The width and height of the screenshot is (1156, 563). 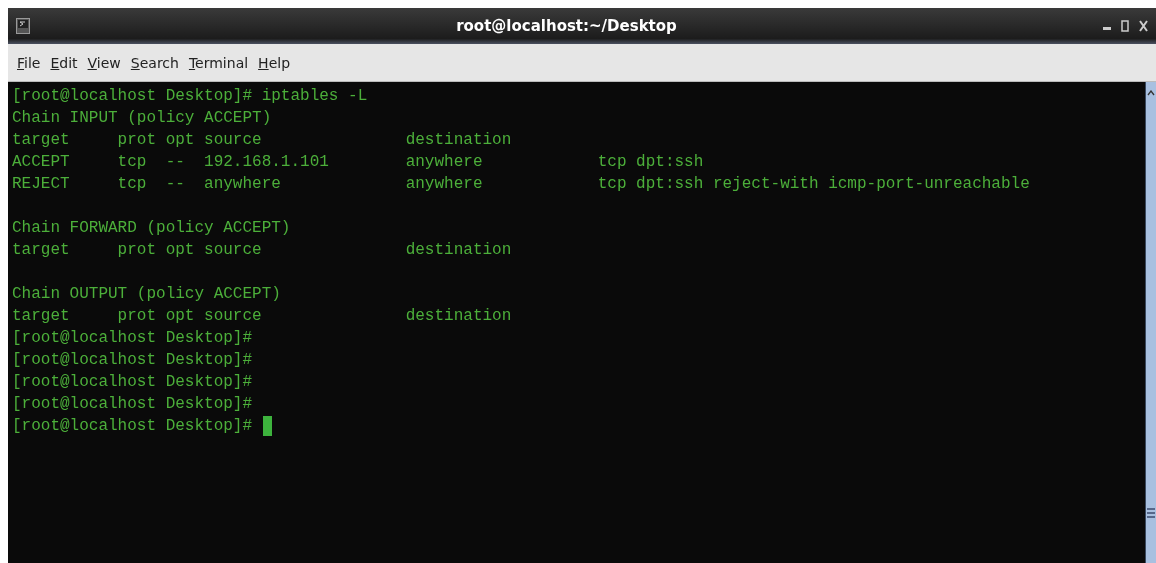 What do you see at coordinates (23, 26) in the screenshot?
I see `terminal-icon` at bounding box center [23, 26].